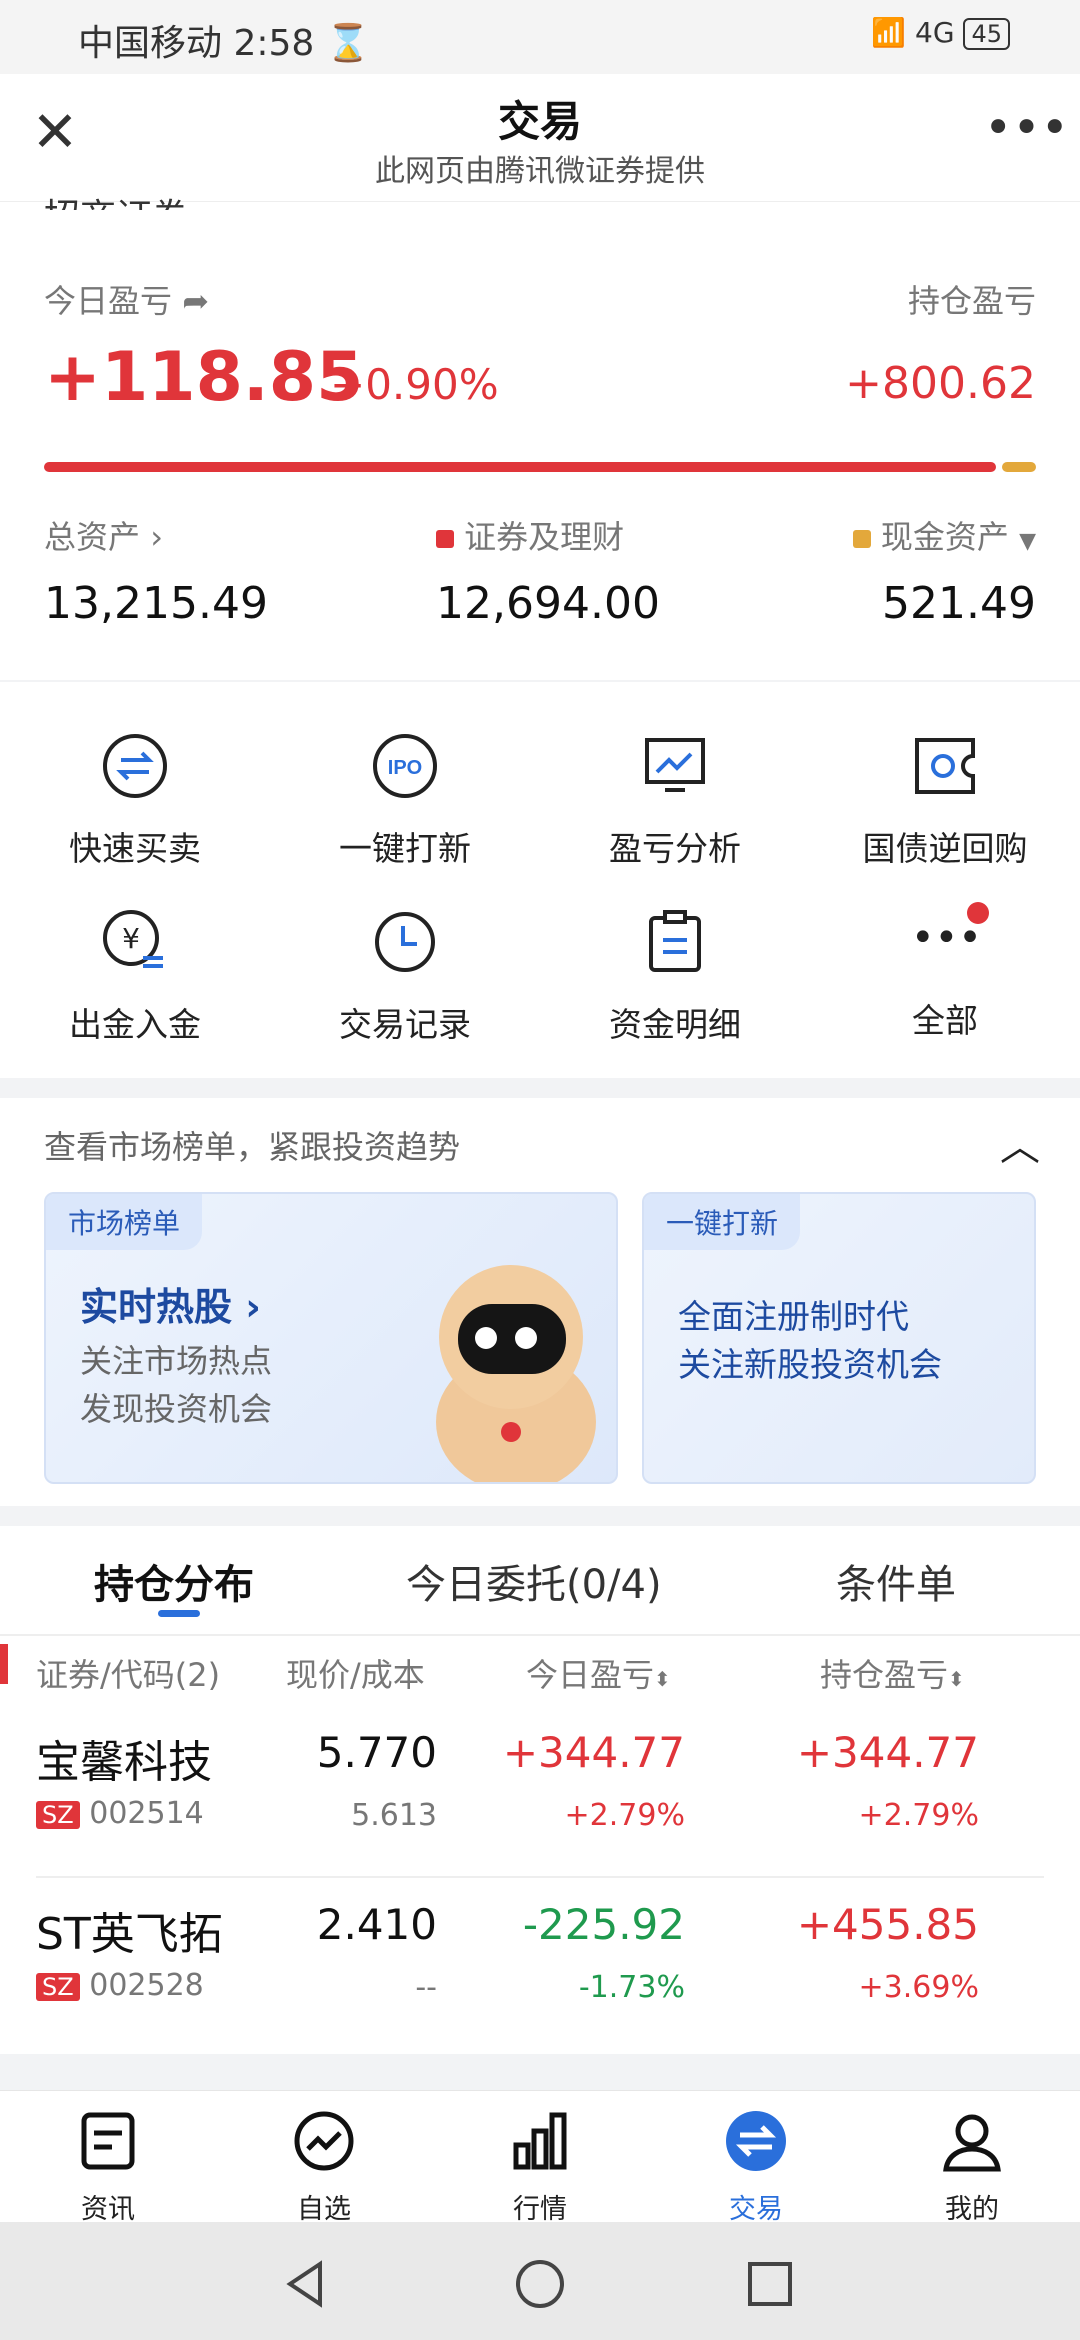 The height and width of the screenshot is (2340, 1080). What do you see at coordinates (133, 939) in the screenshot?
I see `yuan-transfer-icon: ¥` at bounding box center [133, 939].